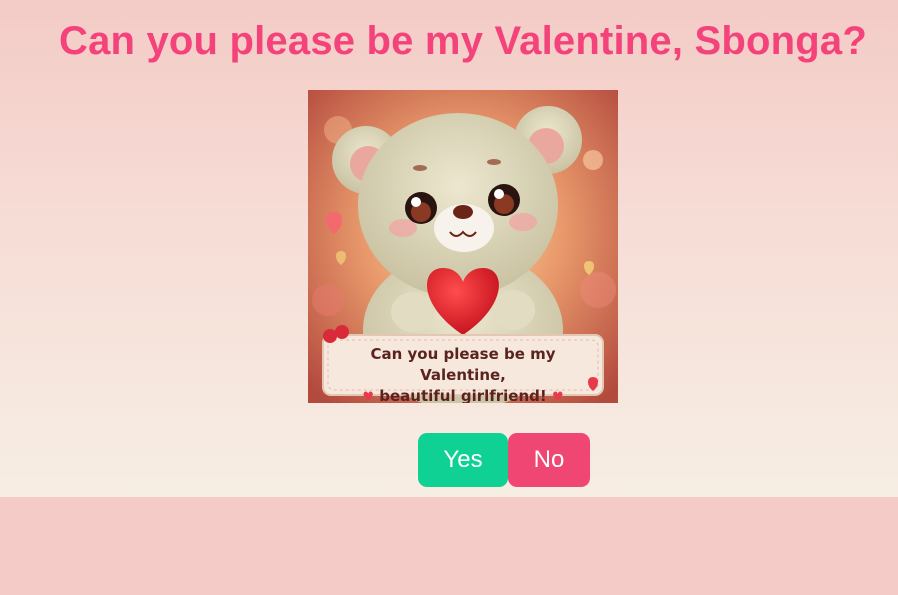  I want to click on no-button: No, so click(549, 460).